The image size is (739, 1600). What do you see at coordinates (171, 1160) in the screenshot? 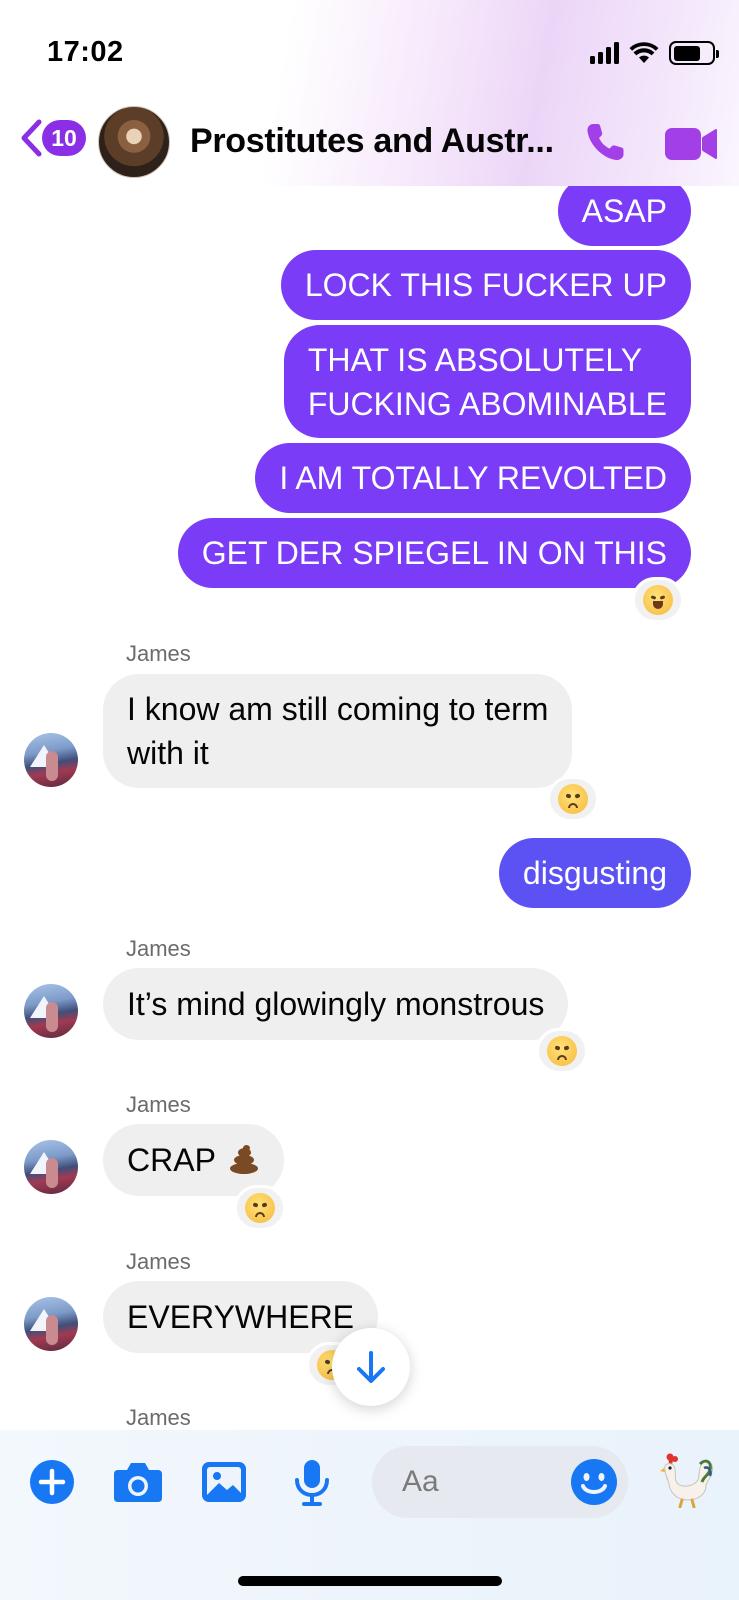
I see `message-text: CRAP` at bounding box center [171, 1160].